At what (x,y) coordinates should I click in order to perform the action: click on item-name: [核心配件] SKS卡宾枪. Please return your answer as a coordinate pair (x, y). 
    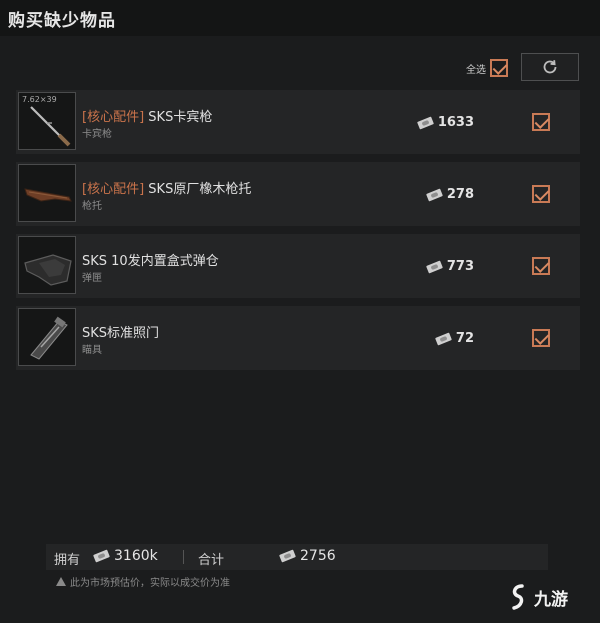
    Looking at the image, I should click on (147, 115).